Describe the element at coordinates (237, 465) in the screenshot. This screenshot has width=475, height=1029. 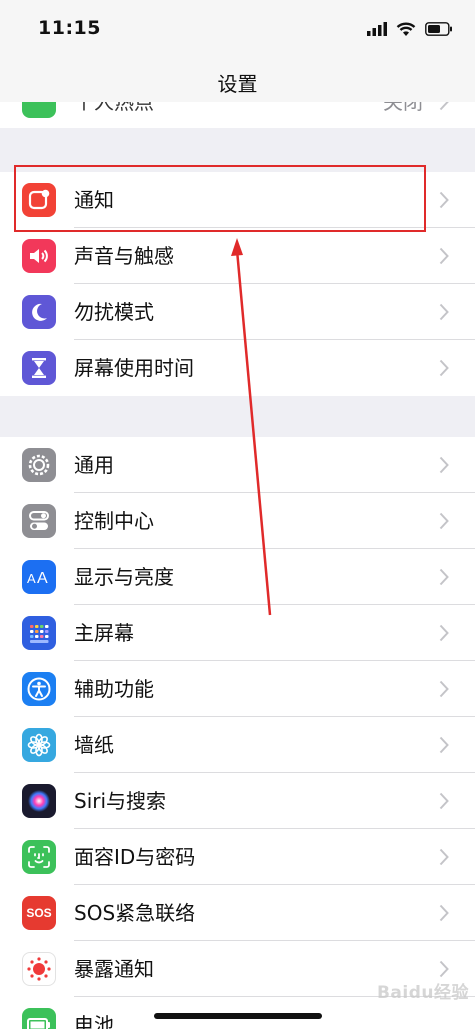
I see `settings-row-general: 通用` at that location.